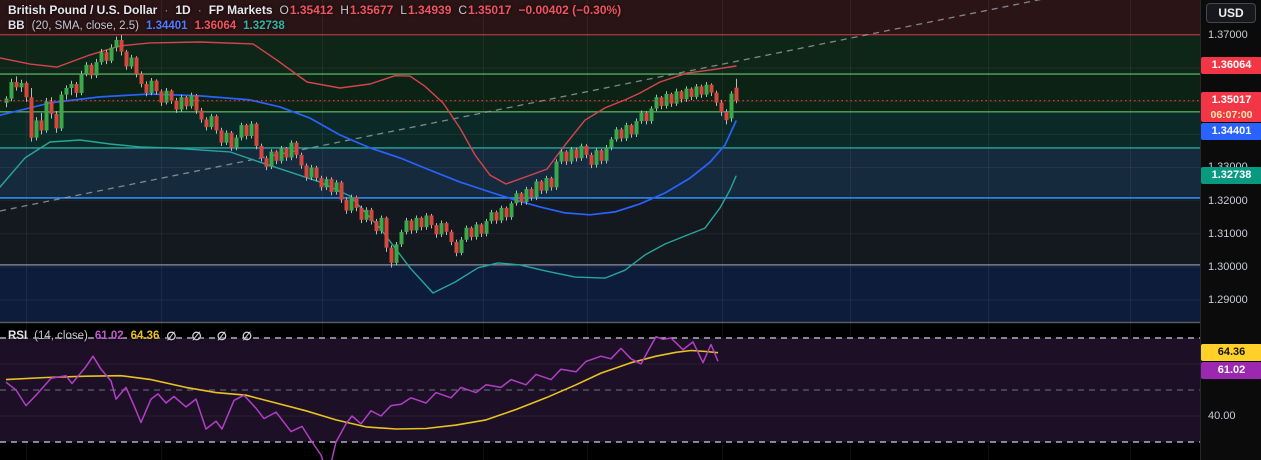 Image resolution: width=1261 pixels, height=460 pixels. What do you see at coordinates (133, 336) in the screenshot?
I see `rsi-indicator-legend: RSI (14, close) 61.02 64.36 ∅ ∅ ∅ ∅` at bounding box center [133, 336].